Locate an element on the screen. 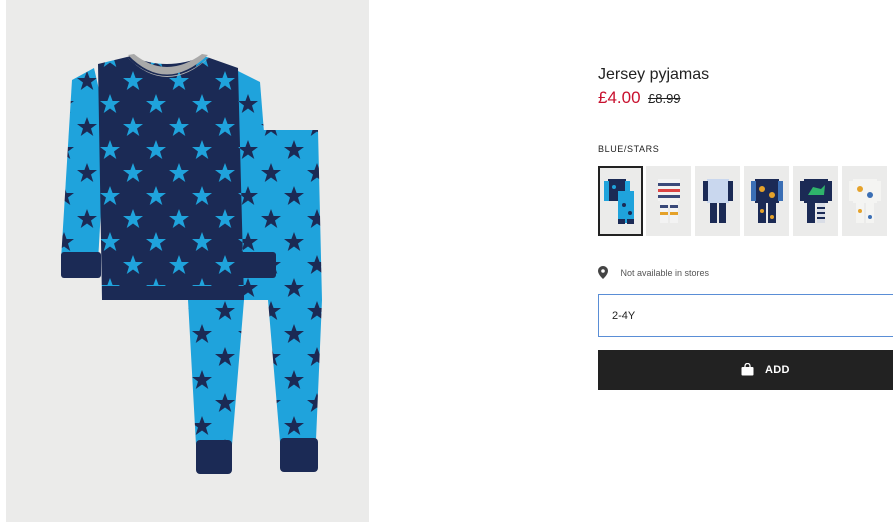  swatch-white-print is located at coordinates (864, 201).